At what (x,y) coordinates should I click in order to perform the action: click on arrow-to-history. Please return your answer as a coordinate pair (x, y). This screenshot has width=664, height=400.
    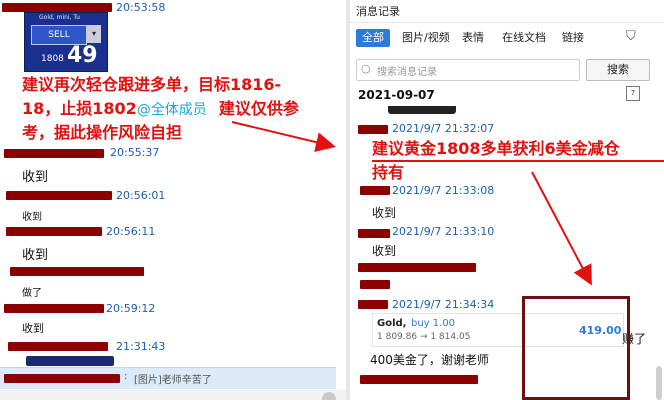
    Looking at the image, I should click on (283, 136).